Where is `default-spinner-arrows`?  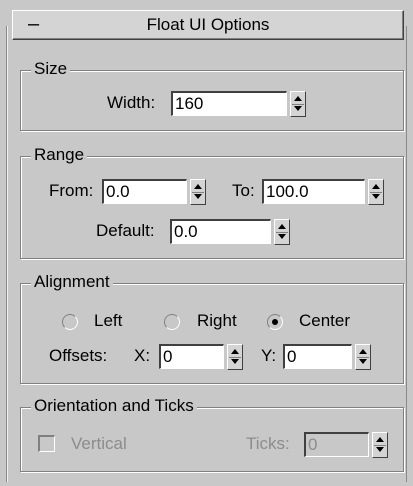
default-spinner-arrows is located at coordinates (282, 232).